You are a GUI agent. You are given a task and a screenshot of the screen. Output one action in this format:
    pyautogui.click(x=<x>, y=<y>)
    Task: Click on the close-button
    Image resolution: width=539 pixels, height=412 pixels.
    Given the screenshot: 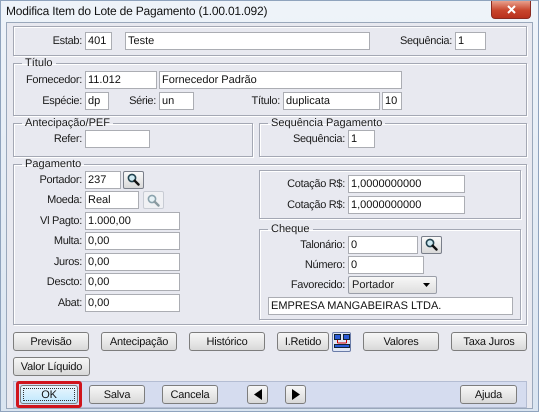 What is the action you would take?
    pyautogui.click(x=511, y=10)
    